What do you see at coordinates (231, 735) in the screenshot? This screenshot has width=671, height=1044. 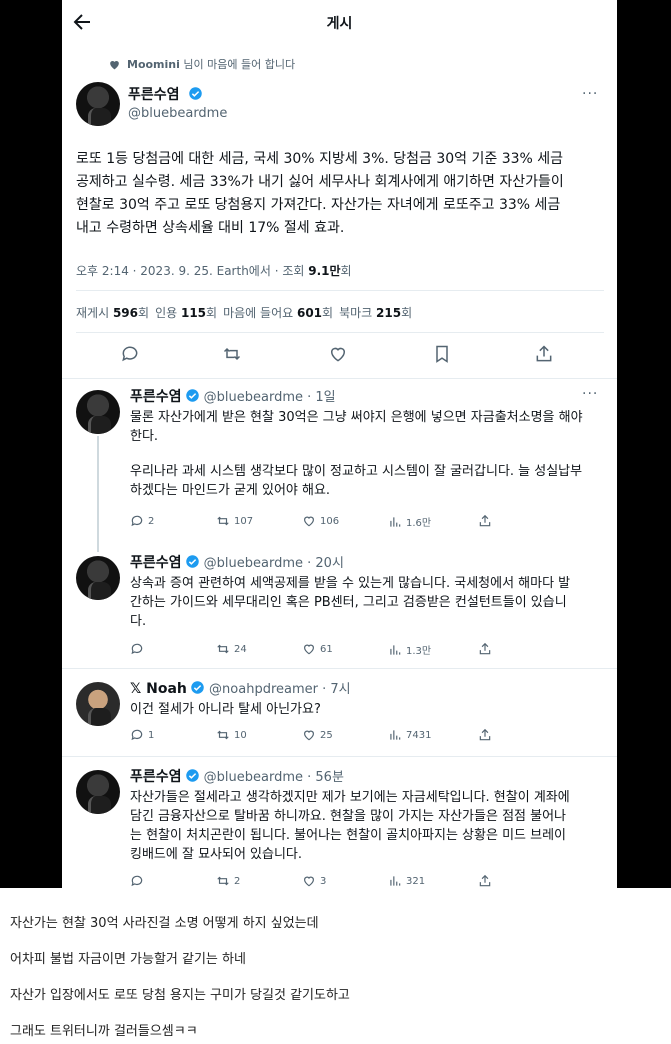 I see `retweet-count-button: 10` at bounding box center [231, 735].